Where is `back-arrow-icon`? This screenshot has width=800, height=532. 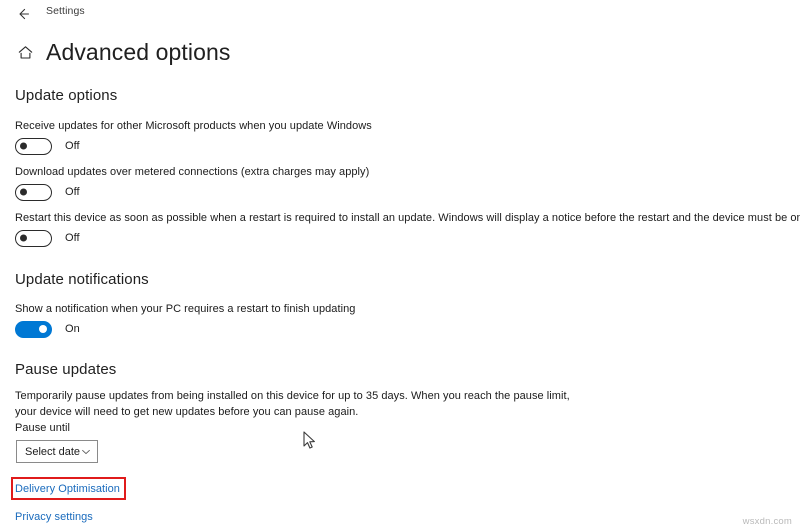
back-arrow-icon is located at coordinates (23, 14).